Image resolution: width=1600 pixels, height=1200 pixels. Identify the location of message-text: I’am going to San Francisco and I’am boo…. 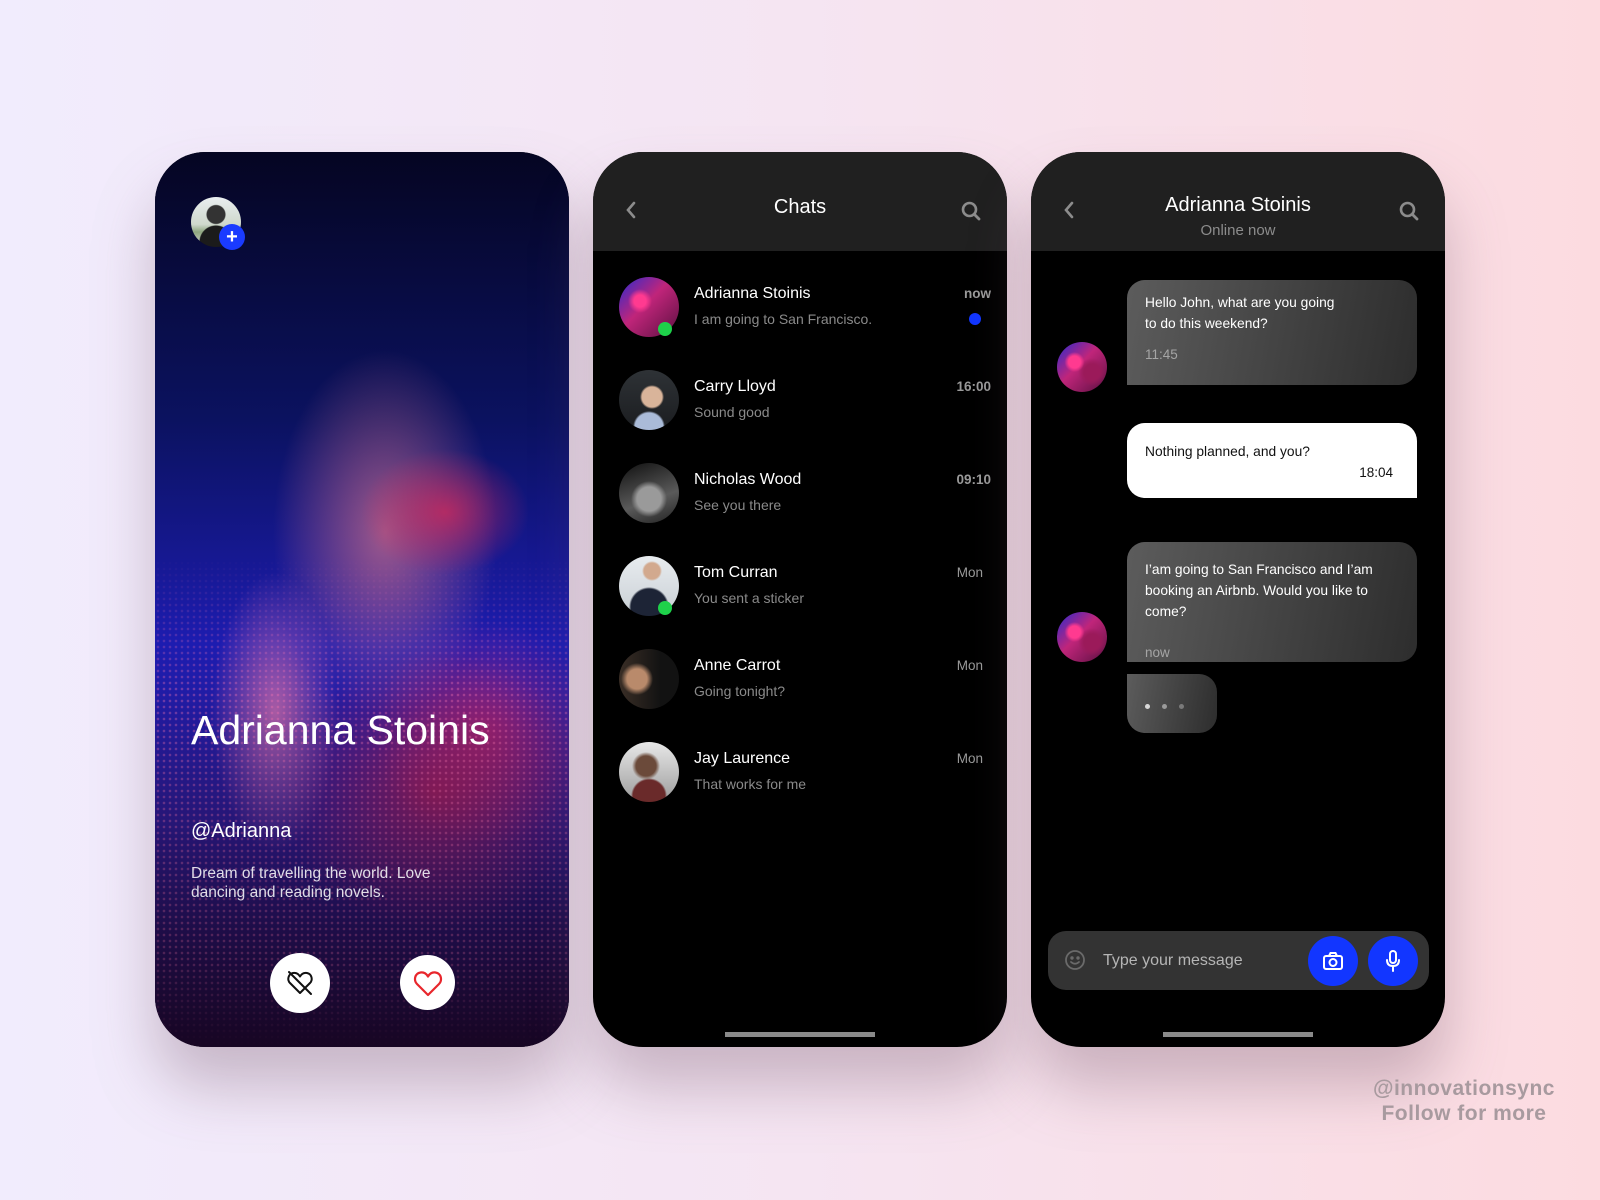
(1259, 590).